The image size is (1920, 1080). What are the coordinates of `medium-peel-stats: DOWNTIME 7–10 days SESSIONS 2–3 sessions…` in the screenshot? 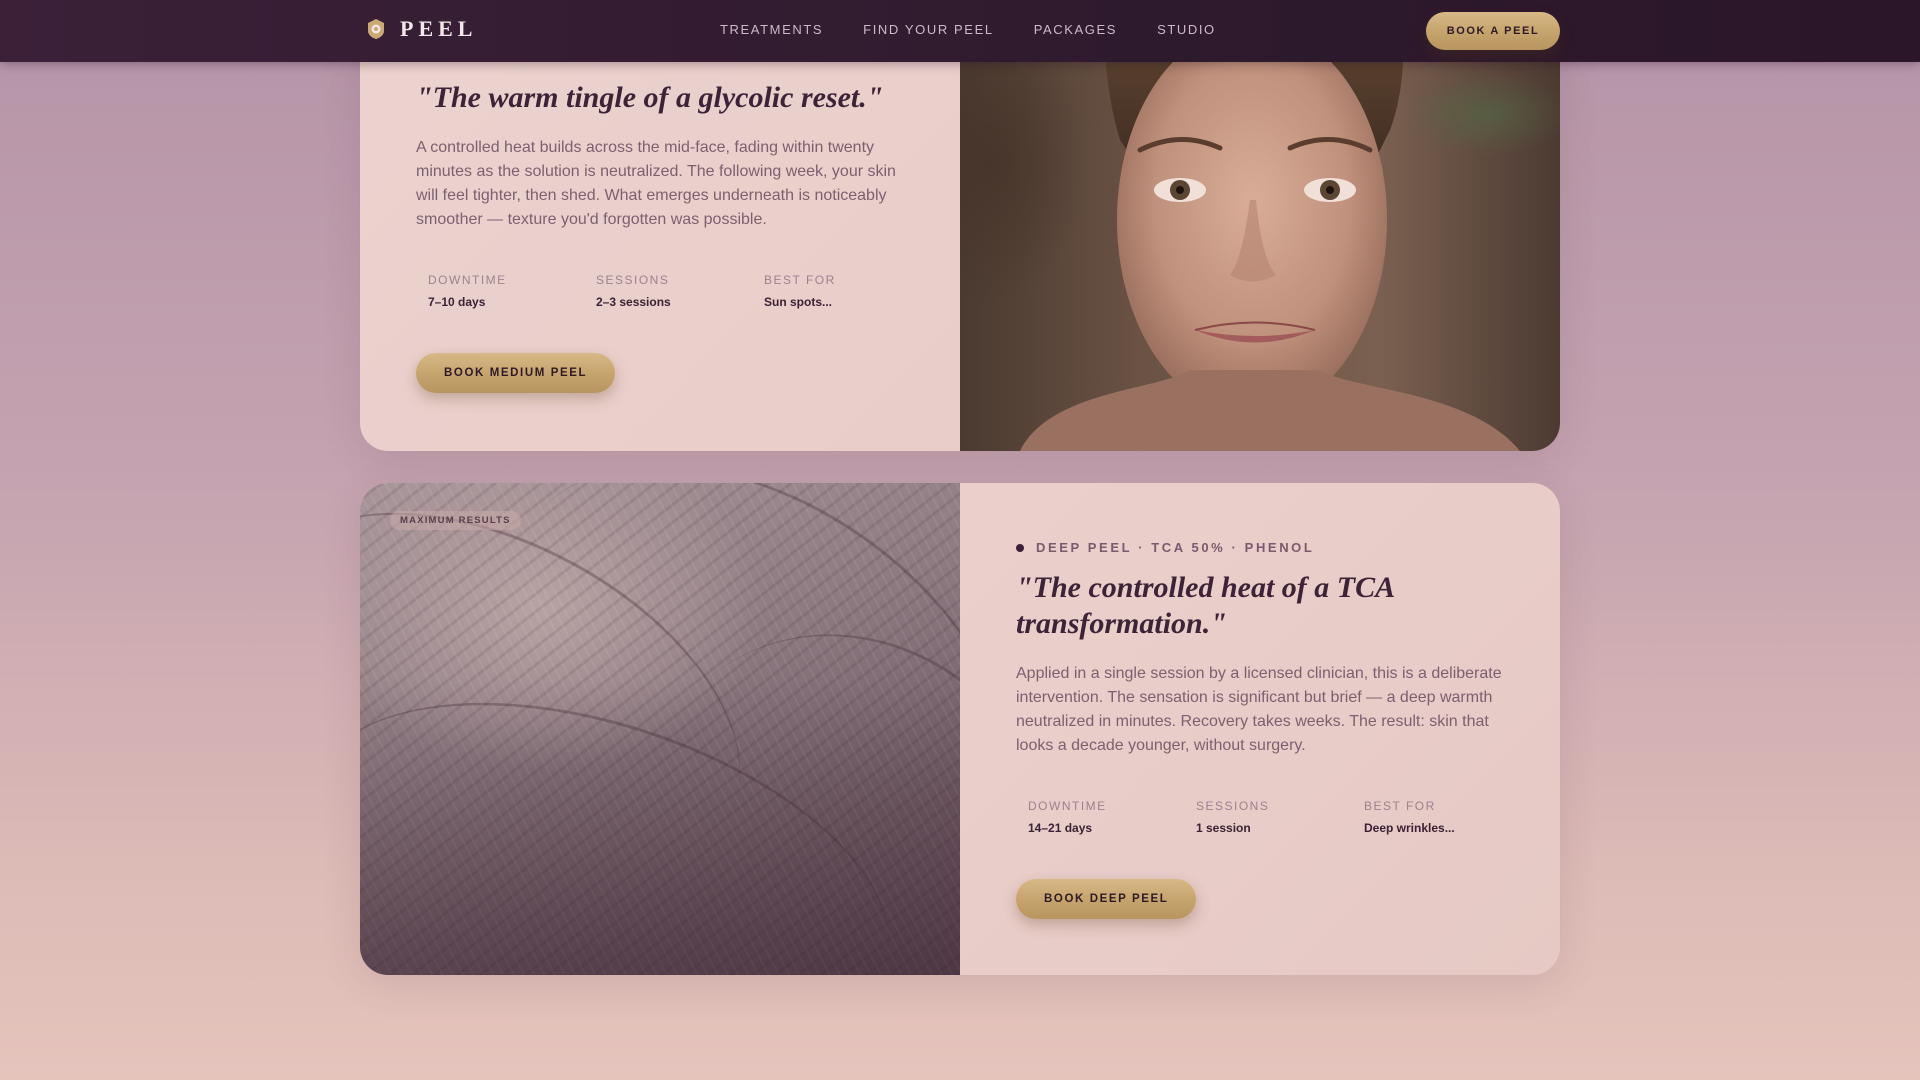 It's located at (680, 291).